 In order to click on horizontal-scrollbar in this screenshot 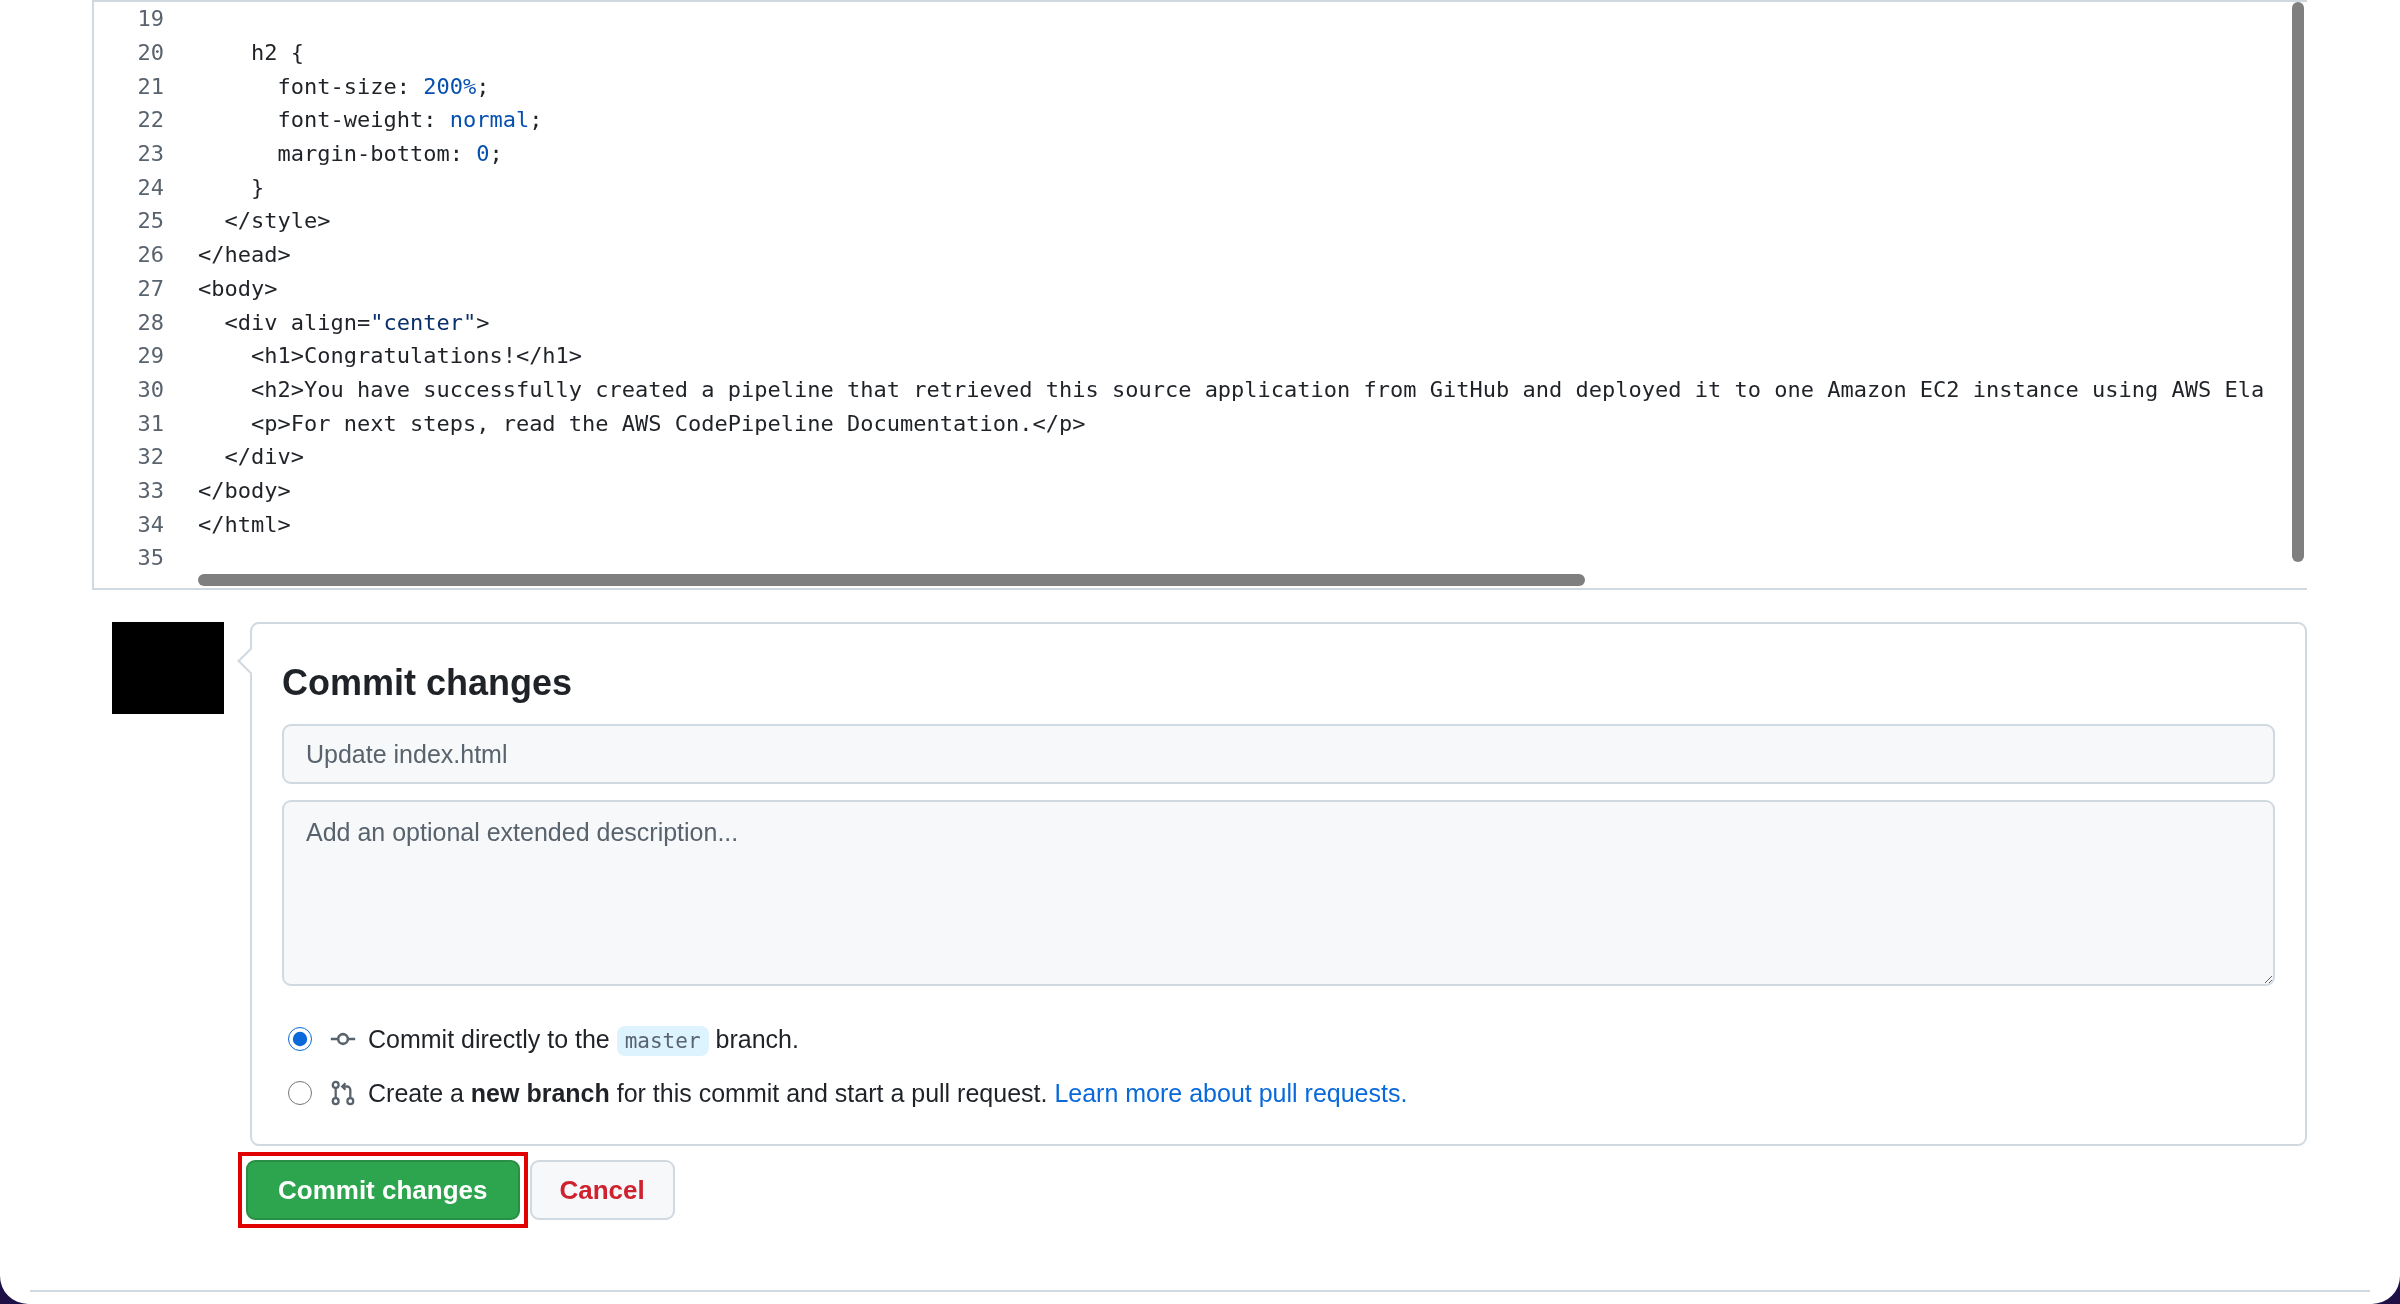, I will do `click(891, 580)`.